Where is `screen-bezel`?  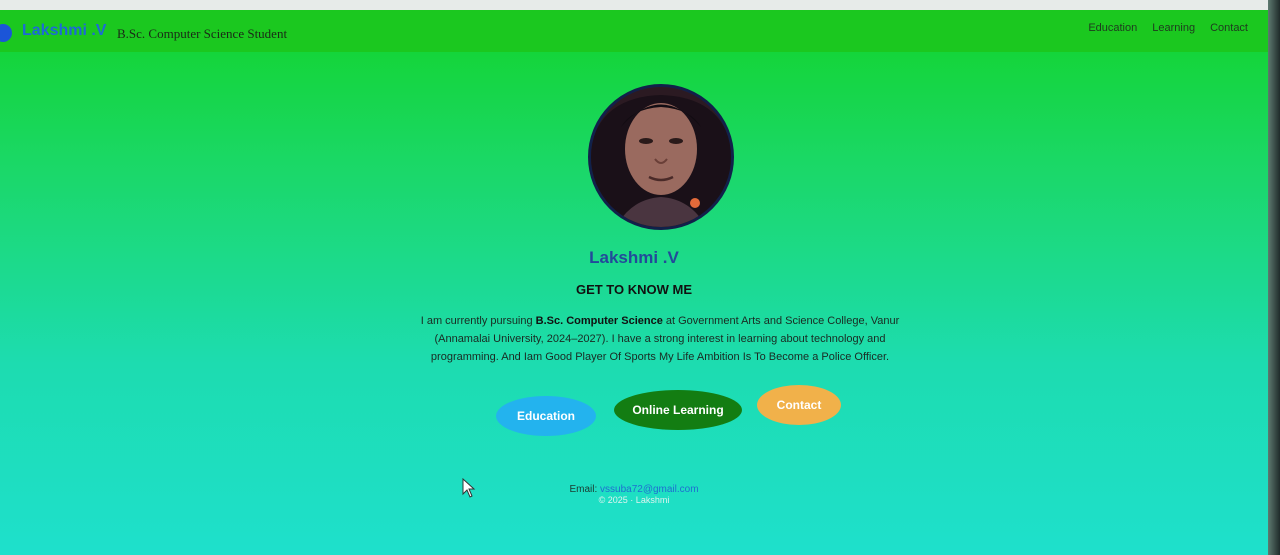
screen-bezel is located at coordinates (1274, 277).